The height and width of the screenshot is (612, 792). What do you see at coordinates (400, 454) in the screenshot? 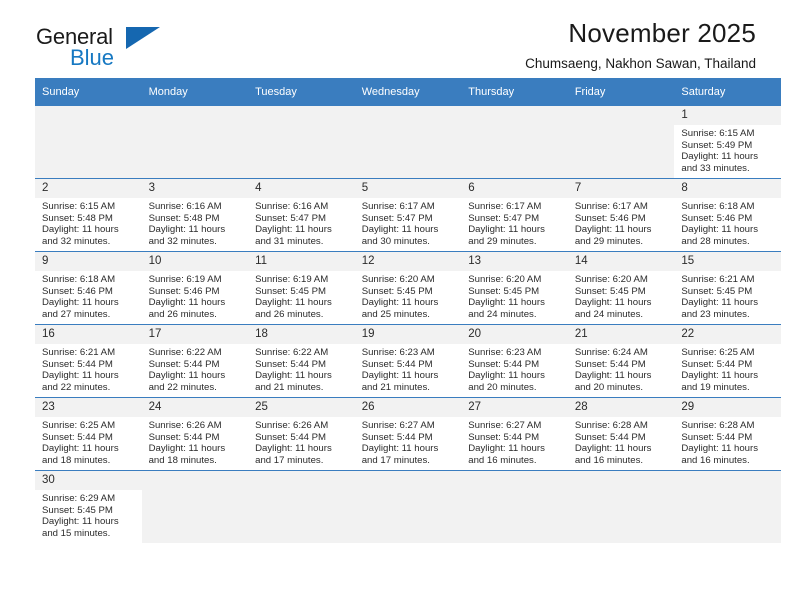
I see `daylight-text: Daylight: 11 hours and 17 minutes.` at bounding box center [400, 454].